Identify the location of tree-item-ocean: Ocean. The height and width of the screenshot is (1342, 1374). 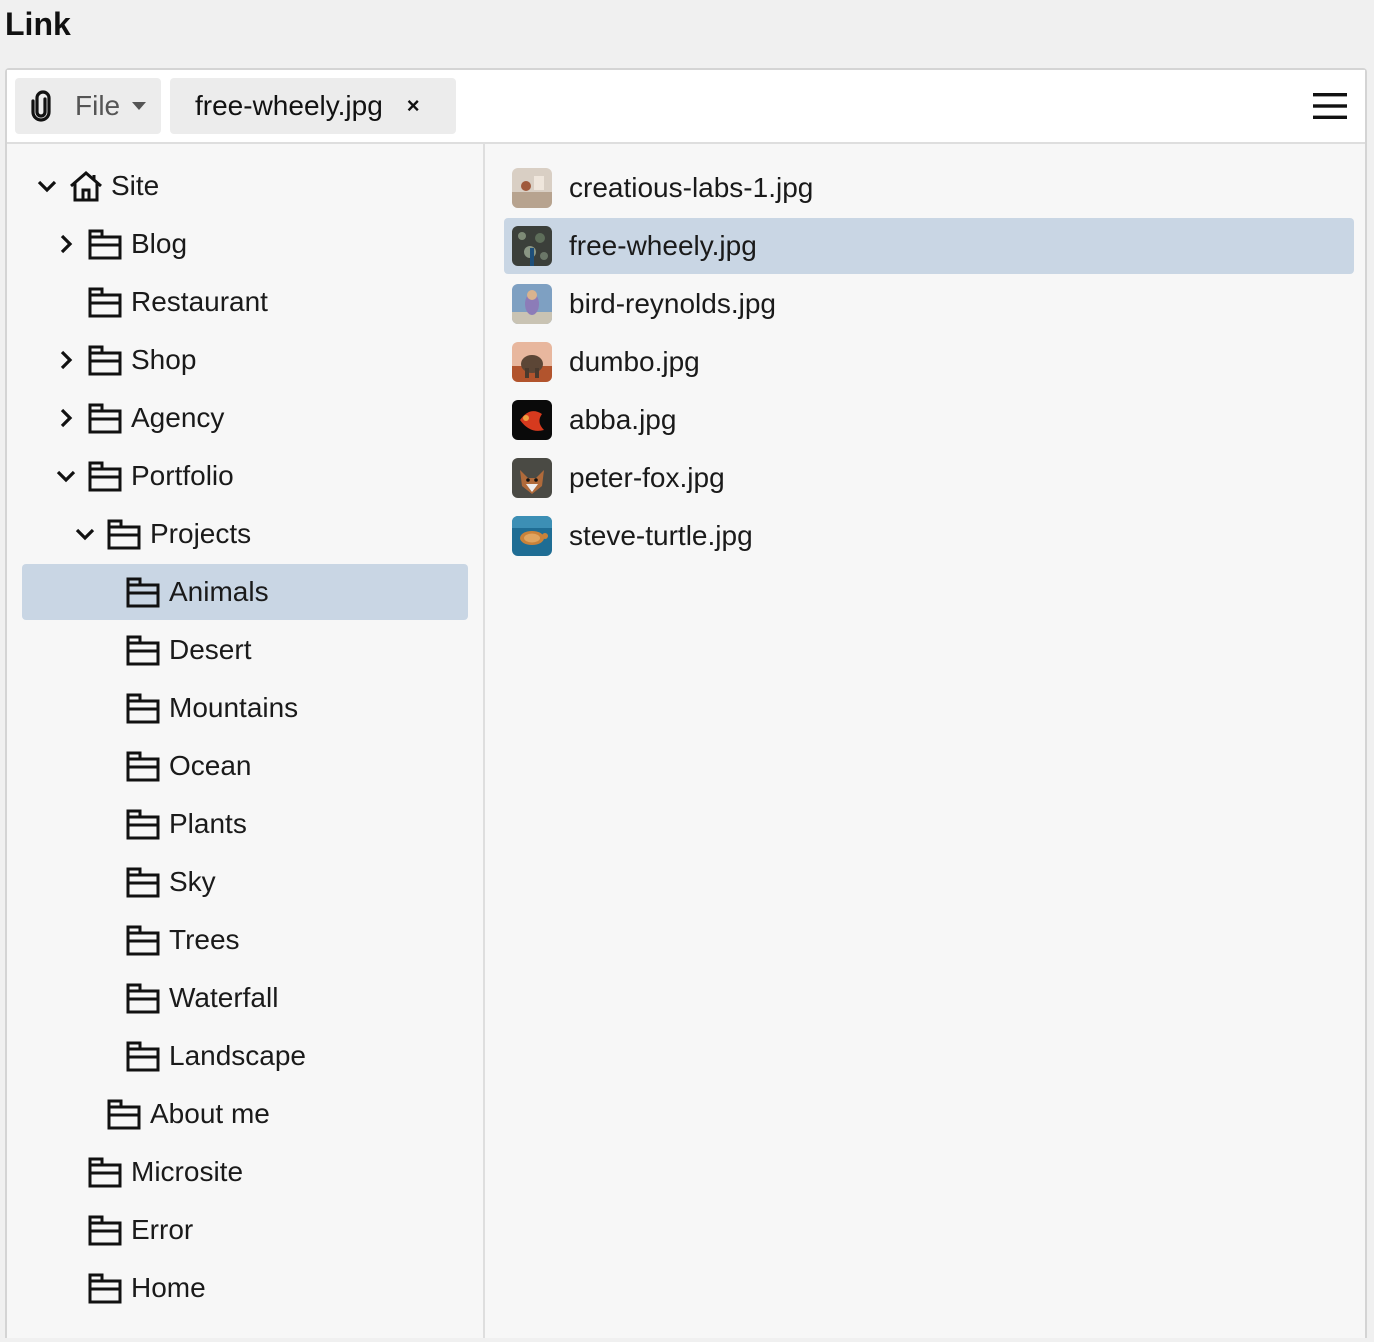
(245, 766).